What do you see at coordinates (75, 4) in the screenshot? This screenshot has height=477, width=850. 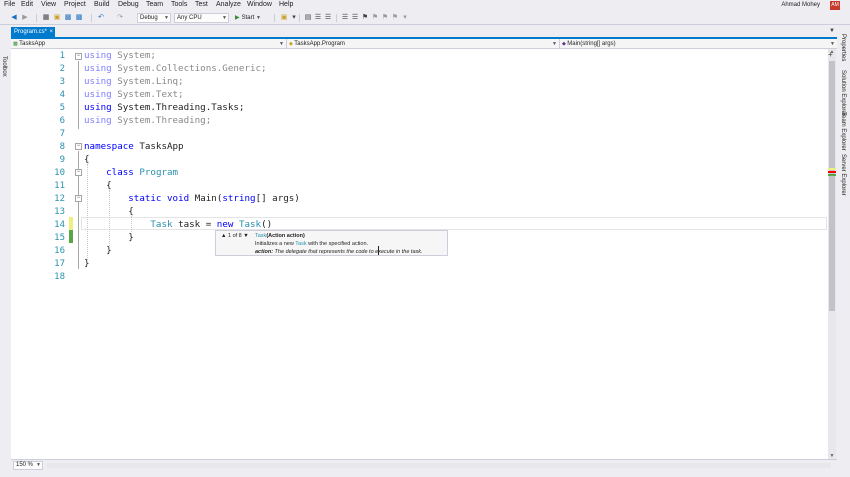 I see `menu-project: Project` at bounding box center [75, 4].